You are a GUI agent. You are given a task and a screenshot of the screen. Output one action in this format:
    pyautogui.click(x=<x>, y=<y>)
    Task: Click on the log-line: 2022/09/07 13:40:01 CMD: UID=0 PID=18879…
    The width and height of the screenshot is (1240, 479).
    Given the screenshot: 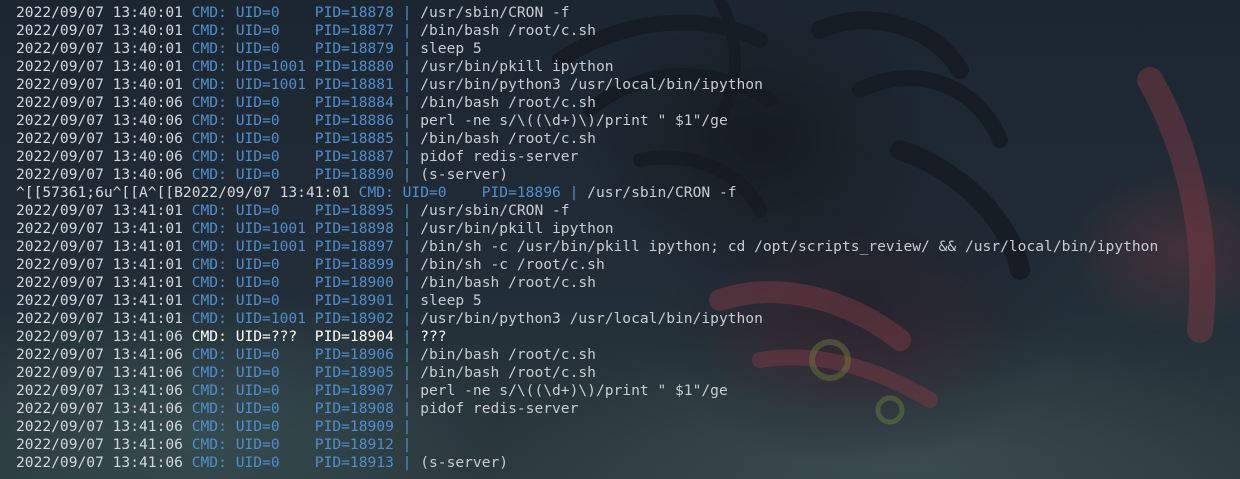 What is the action you would take?
    pyautogui.click(x=628, y=49)
    